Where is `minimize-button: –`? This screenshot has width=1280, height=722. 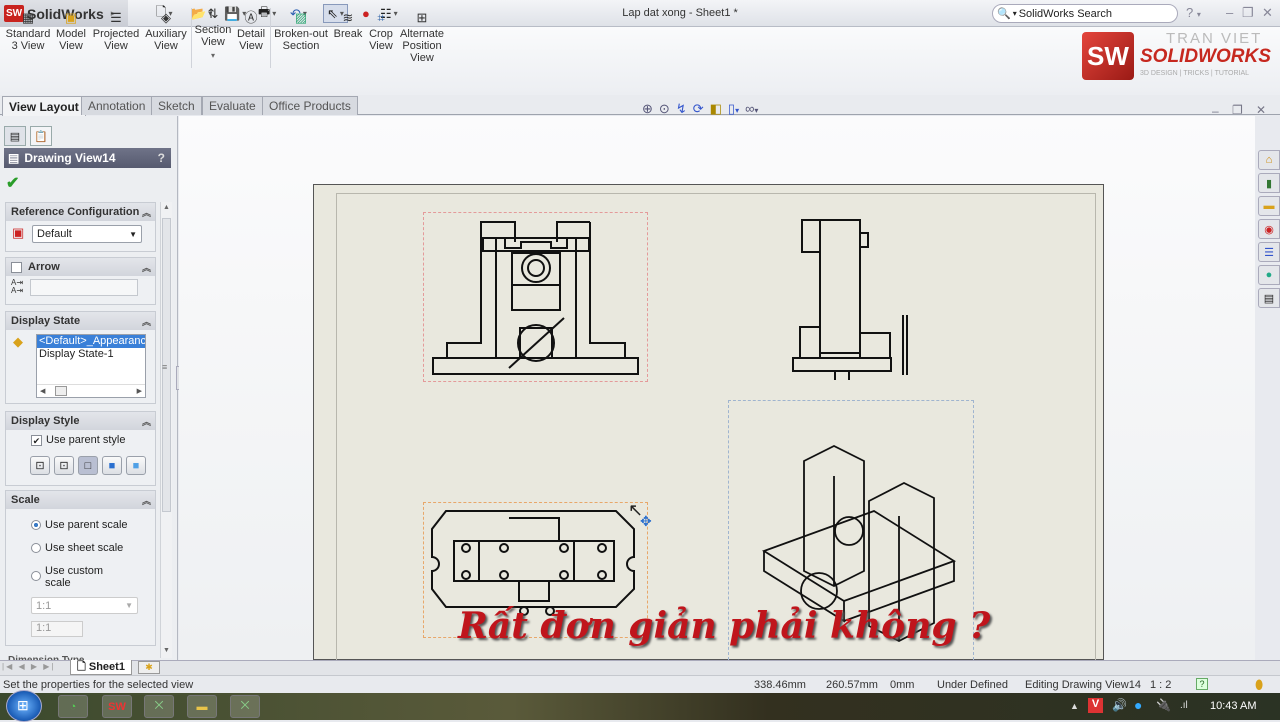
minimize-button: – is located at coordinates (1229, 12).